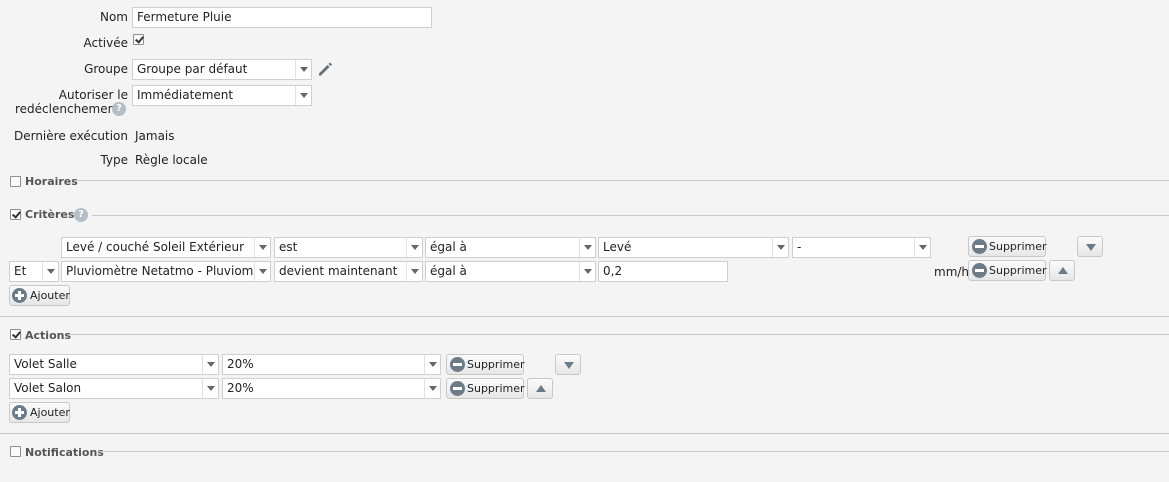  What do you see at coordinates (192, 69) in the screenshot?
I see `group-select-value: Groupe par défaut` at bounding box center [192, 69].